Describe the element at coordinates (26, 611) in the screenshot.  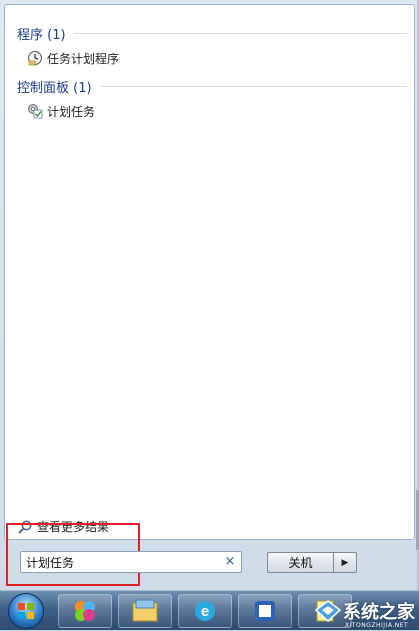
I see `windows-start-icon` at that location.